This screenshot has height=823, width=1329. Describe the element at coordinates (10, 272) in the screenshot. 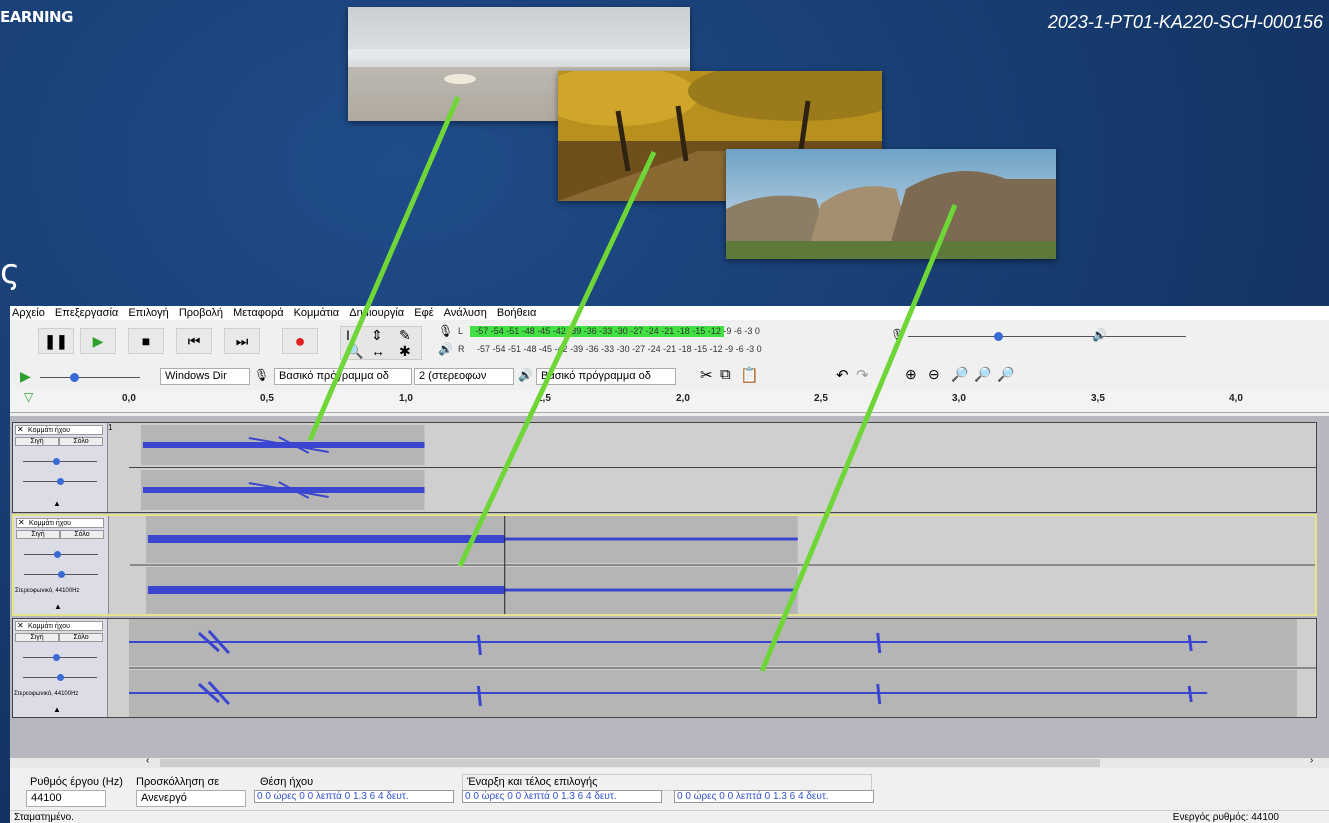

I see `partial-heading-glyph: ς` at that location.